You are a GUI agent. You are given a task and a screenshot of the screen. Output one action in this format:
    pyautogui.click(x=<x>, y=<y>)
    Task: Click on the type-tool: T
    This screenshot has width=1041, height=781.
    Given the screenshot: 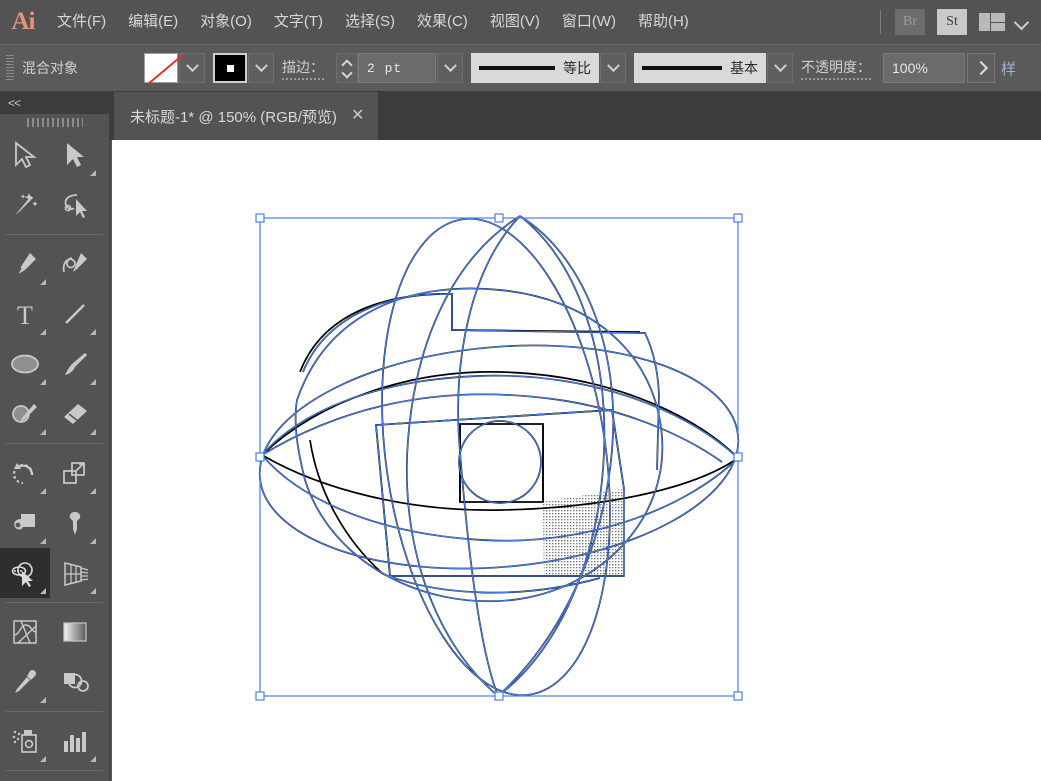 What is the action you would take?
    pyautogui.click(x=25, y=314)
    